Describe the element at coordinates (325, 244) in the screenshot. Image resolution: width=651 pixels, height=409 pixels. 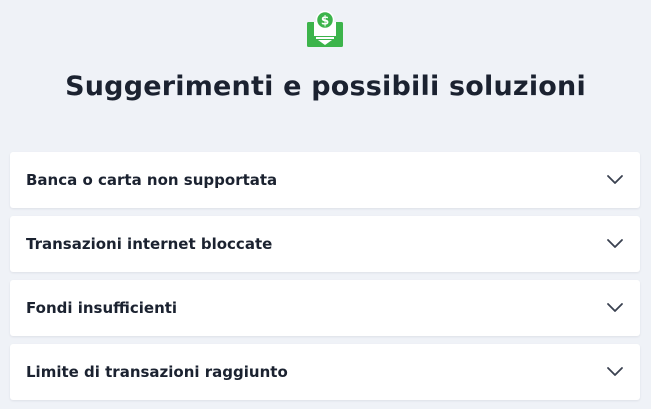
I see `faq-item-internet-blocked: Transazioni internet bloccate` at that location.